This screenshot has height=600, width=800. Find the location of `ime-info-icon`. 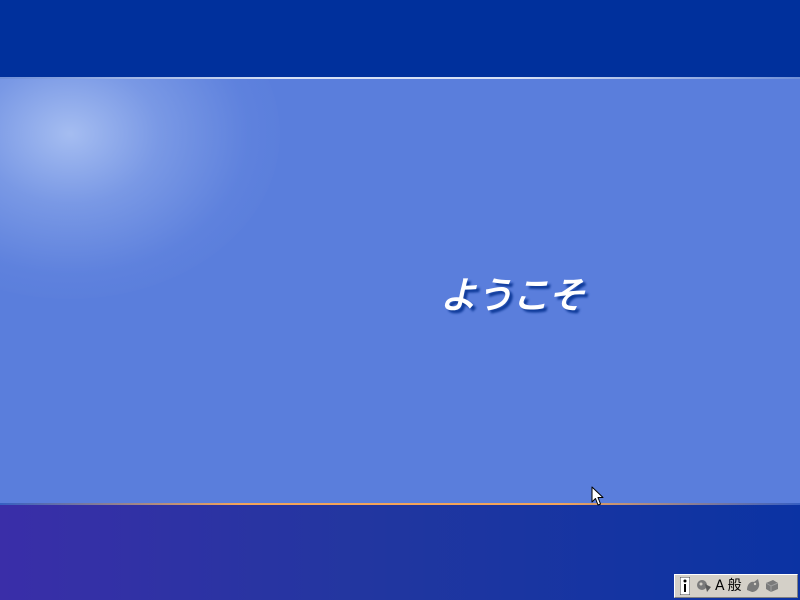

ime-info-icon is located at coordinates (685, 586).